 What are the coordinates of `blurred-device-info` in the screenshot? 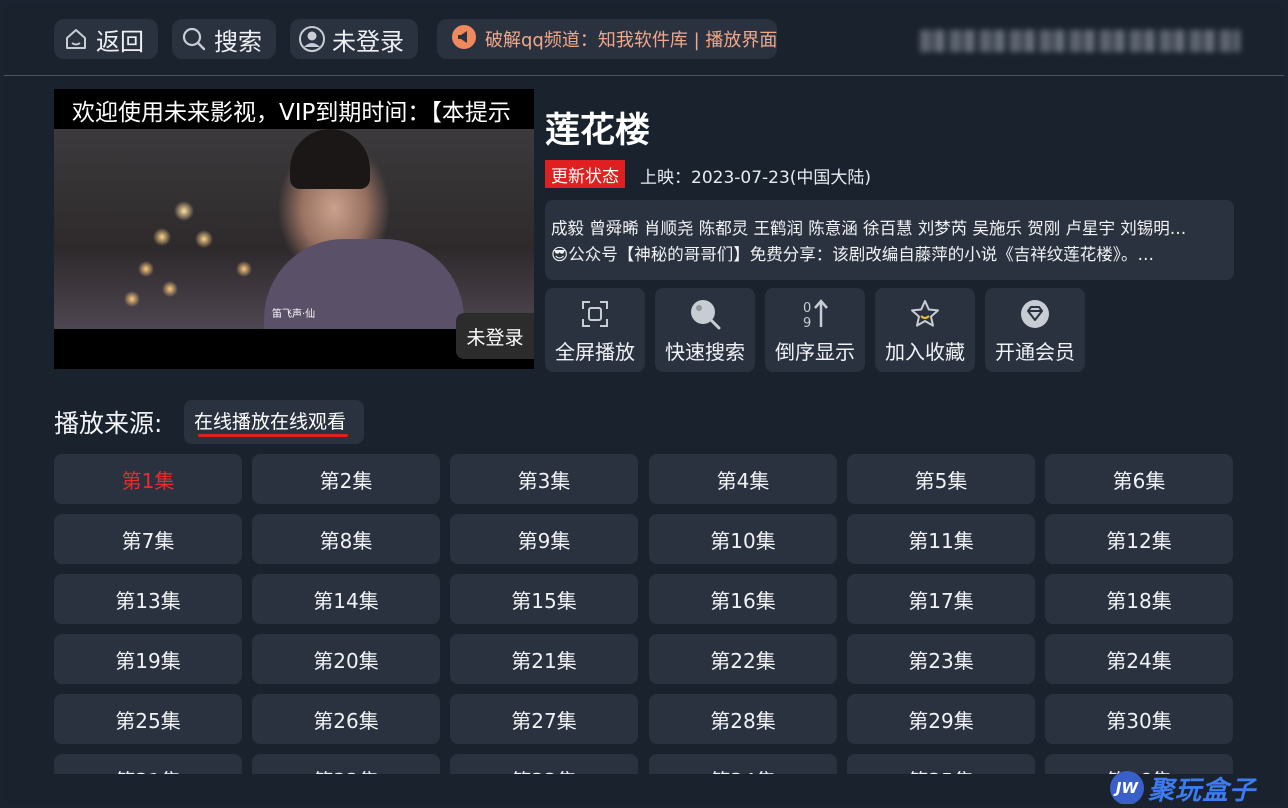 It's located at (1080, 41).